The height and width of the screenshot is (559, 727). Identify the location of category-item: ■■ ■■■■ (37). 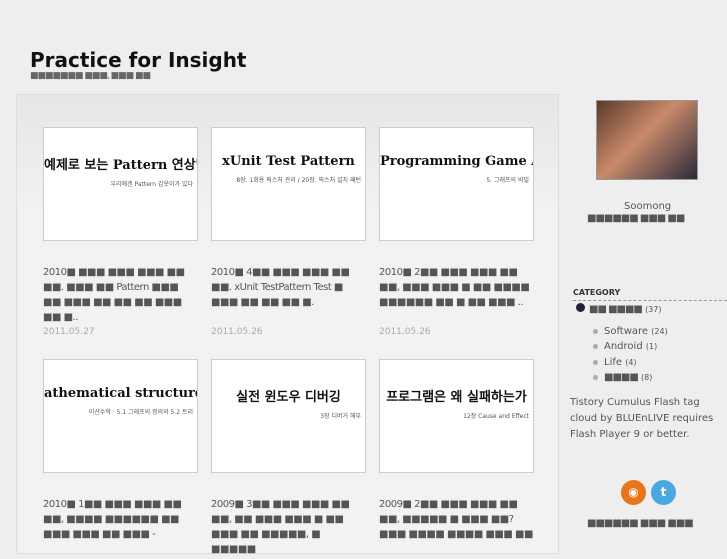
(618, 309).